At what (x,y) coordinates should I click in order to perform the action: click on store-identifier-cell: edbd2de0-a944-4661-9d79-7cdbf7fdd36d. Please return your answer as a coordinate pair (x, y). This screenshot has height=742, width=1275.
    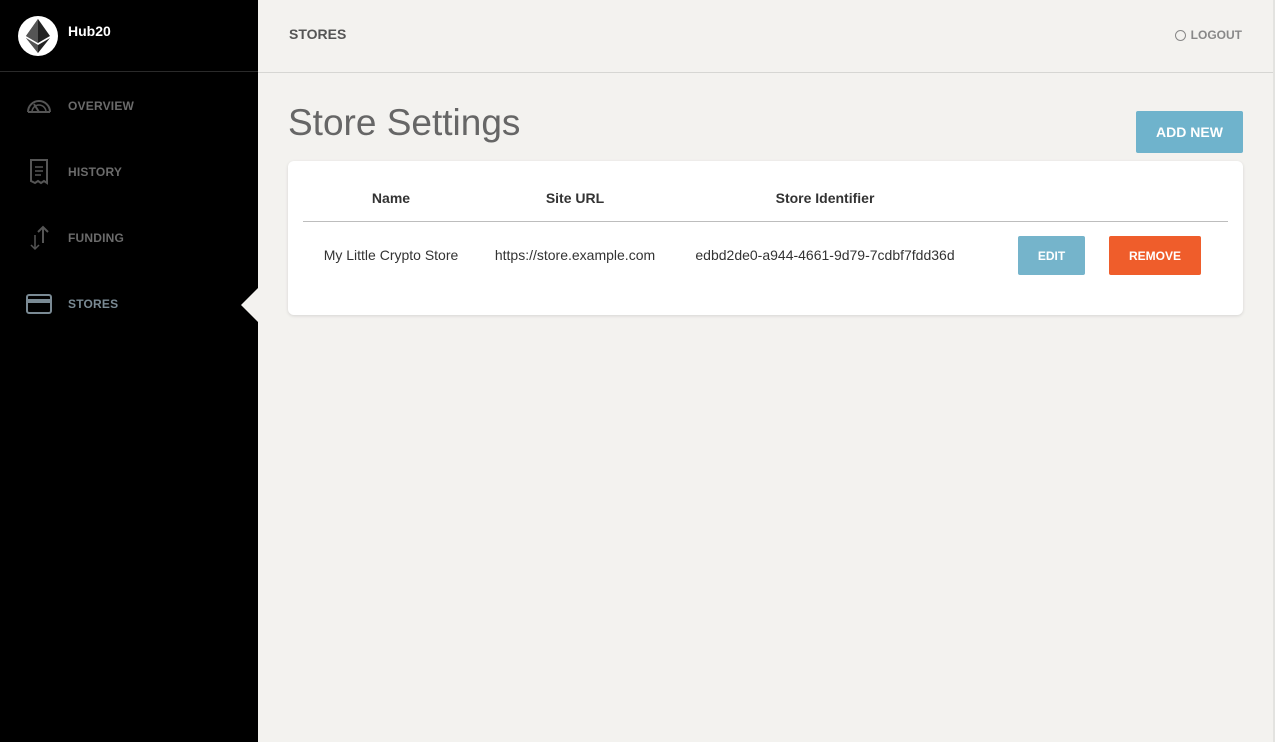
    Looking at the image, I should click on (825, 255).